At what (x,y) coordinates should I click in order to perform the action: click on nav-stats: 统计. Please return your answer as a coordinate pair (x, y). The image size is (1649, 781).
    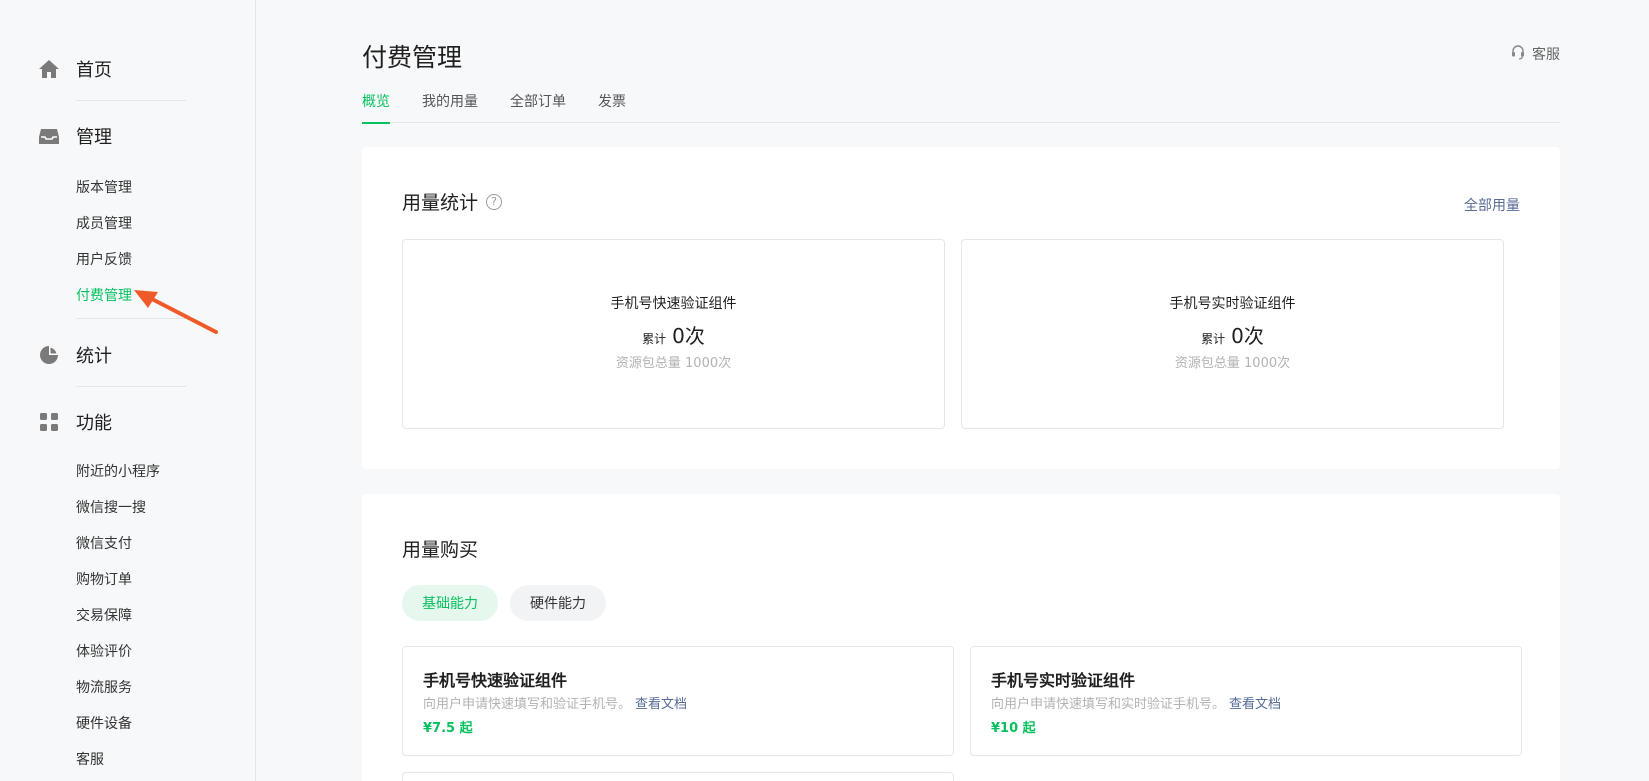
    Looking at the image, I should click on (75, 355).